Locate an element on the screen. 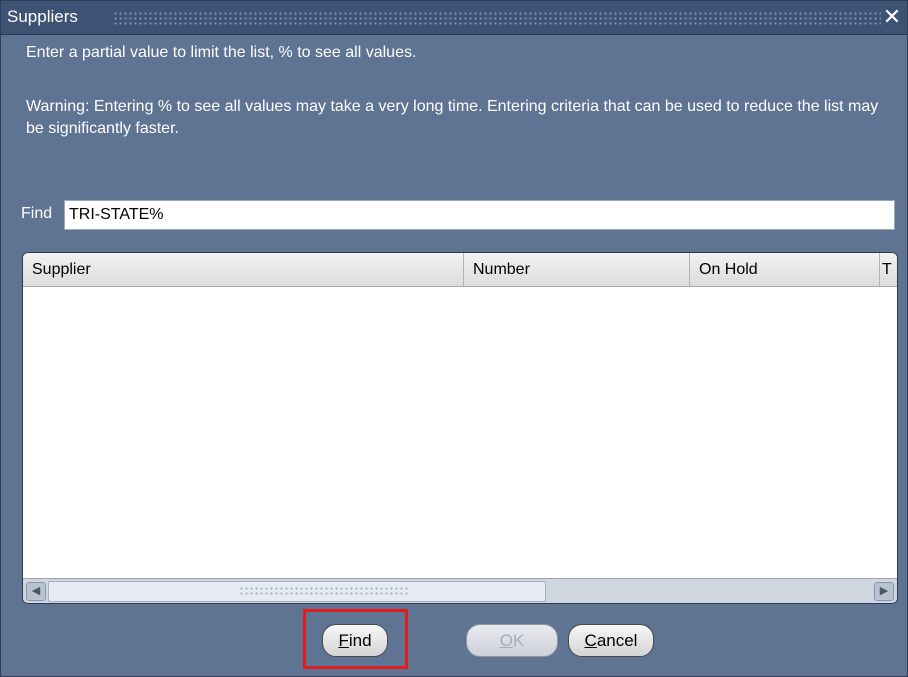 The width and height of the screenshot is (908, 677). find-button-label: ind is located at coordinates (360, 640).